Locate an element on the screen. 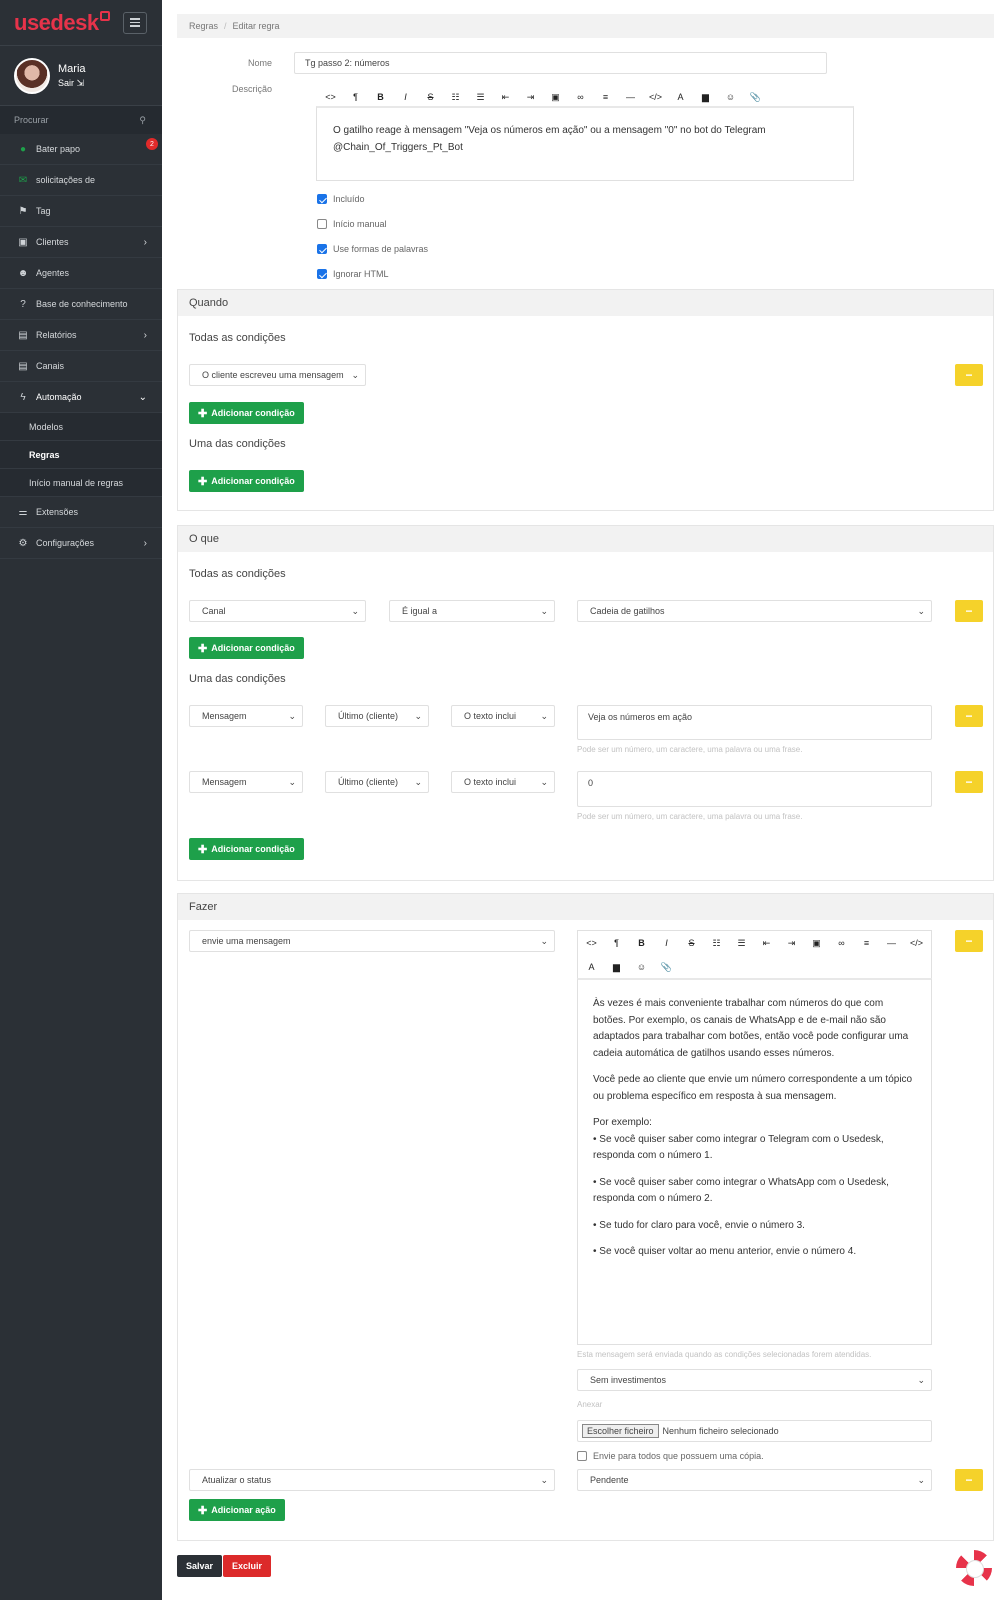  when-all-condition-select: O cliente escreveu uma mensagem ⌄ is located at coordinates (277, 375).